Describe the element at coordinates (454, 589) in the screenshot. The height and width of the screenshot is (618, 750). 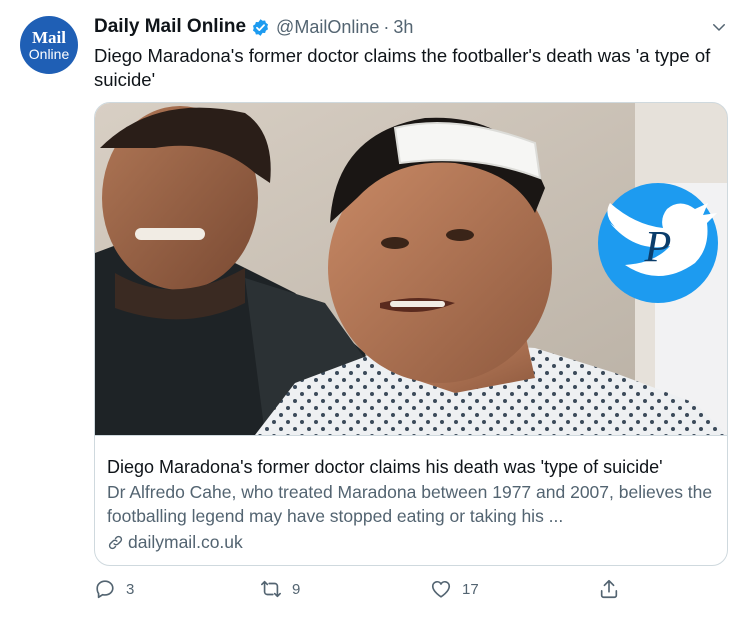
I see `like-button: 17` at that location.